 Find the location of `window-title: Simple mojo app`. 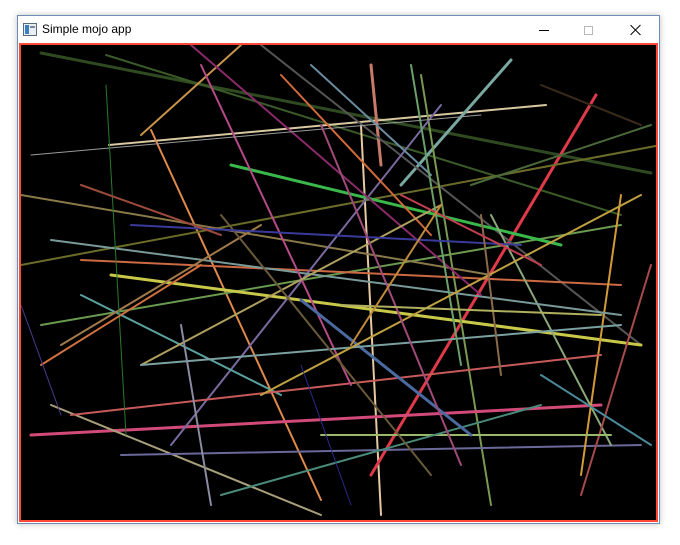

window-title: Simple mojo app is located at coordinates (87, 29).